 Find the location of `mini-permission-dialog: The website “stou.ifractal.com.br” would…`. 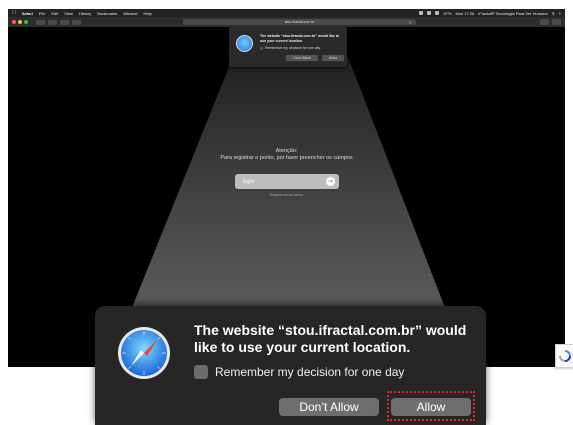

mini-permission-dialog: The website “stou.ifractal.com.br” would… is located at coordinates (288, 47).